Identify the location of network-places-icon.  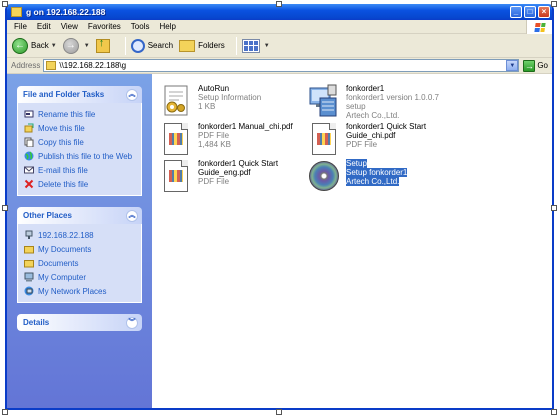
(29, 291).